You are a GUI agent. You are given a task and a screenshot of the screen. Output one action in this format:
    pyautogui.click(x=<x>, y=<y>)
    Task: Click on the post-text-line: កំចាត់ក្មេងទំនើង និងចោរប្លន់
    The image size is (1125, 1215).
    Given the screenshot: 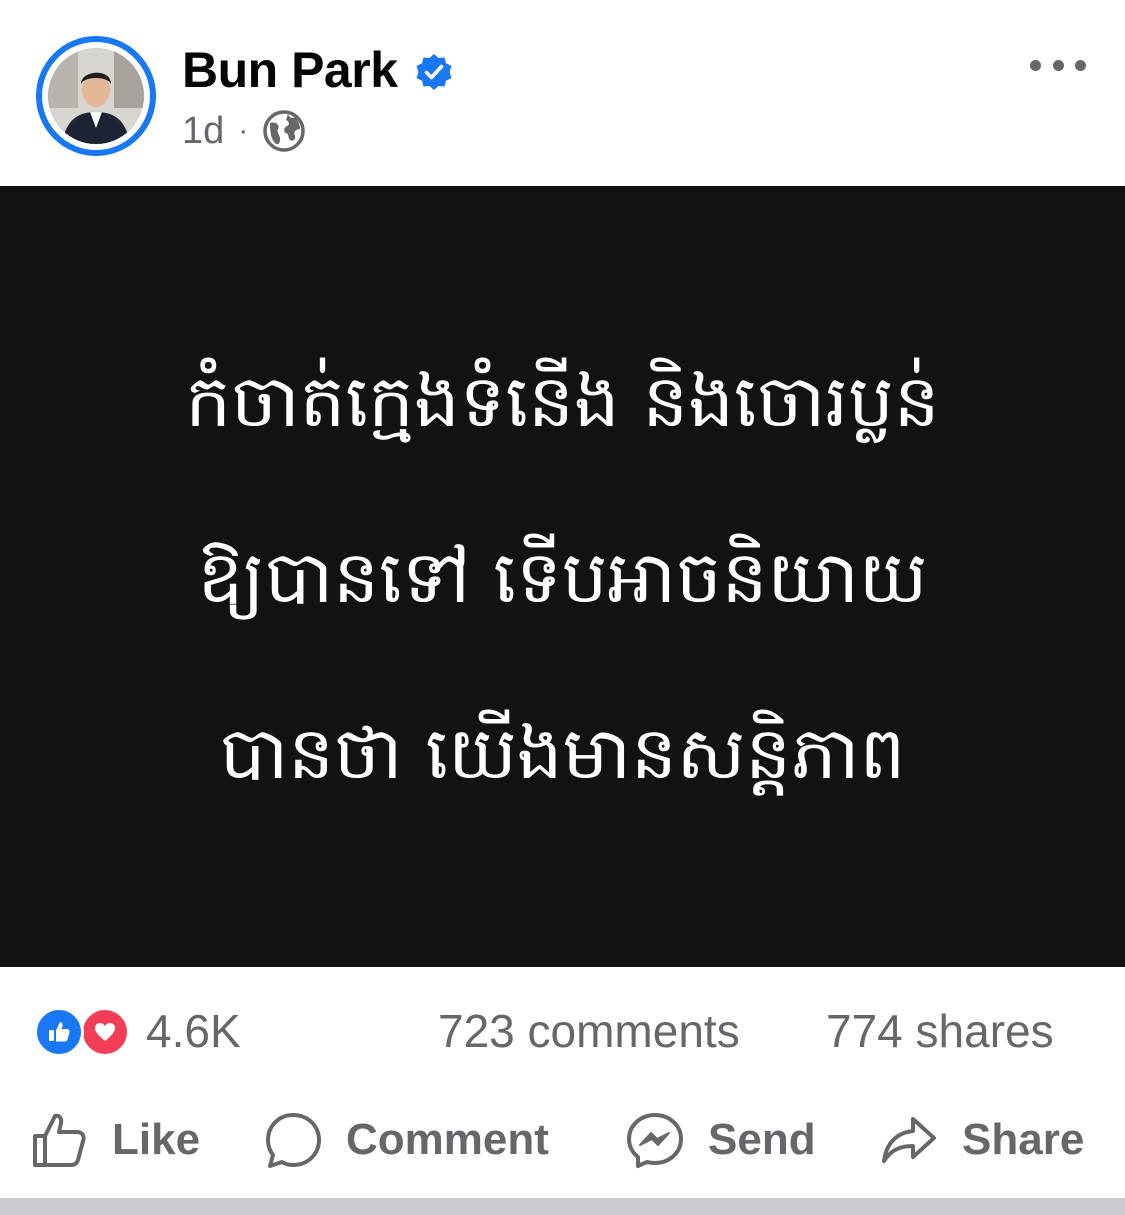 What is the action you would take?
    pyautogui.click(x=562, y=400)
    